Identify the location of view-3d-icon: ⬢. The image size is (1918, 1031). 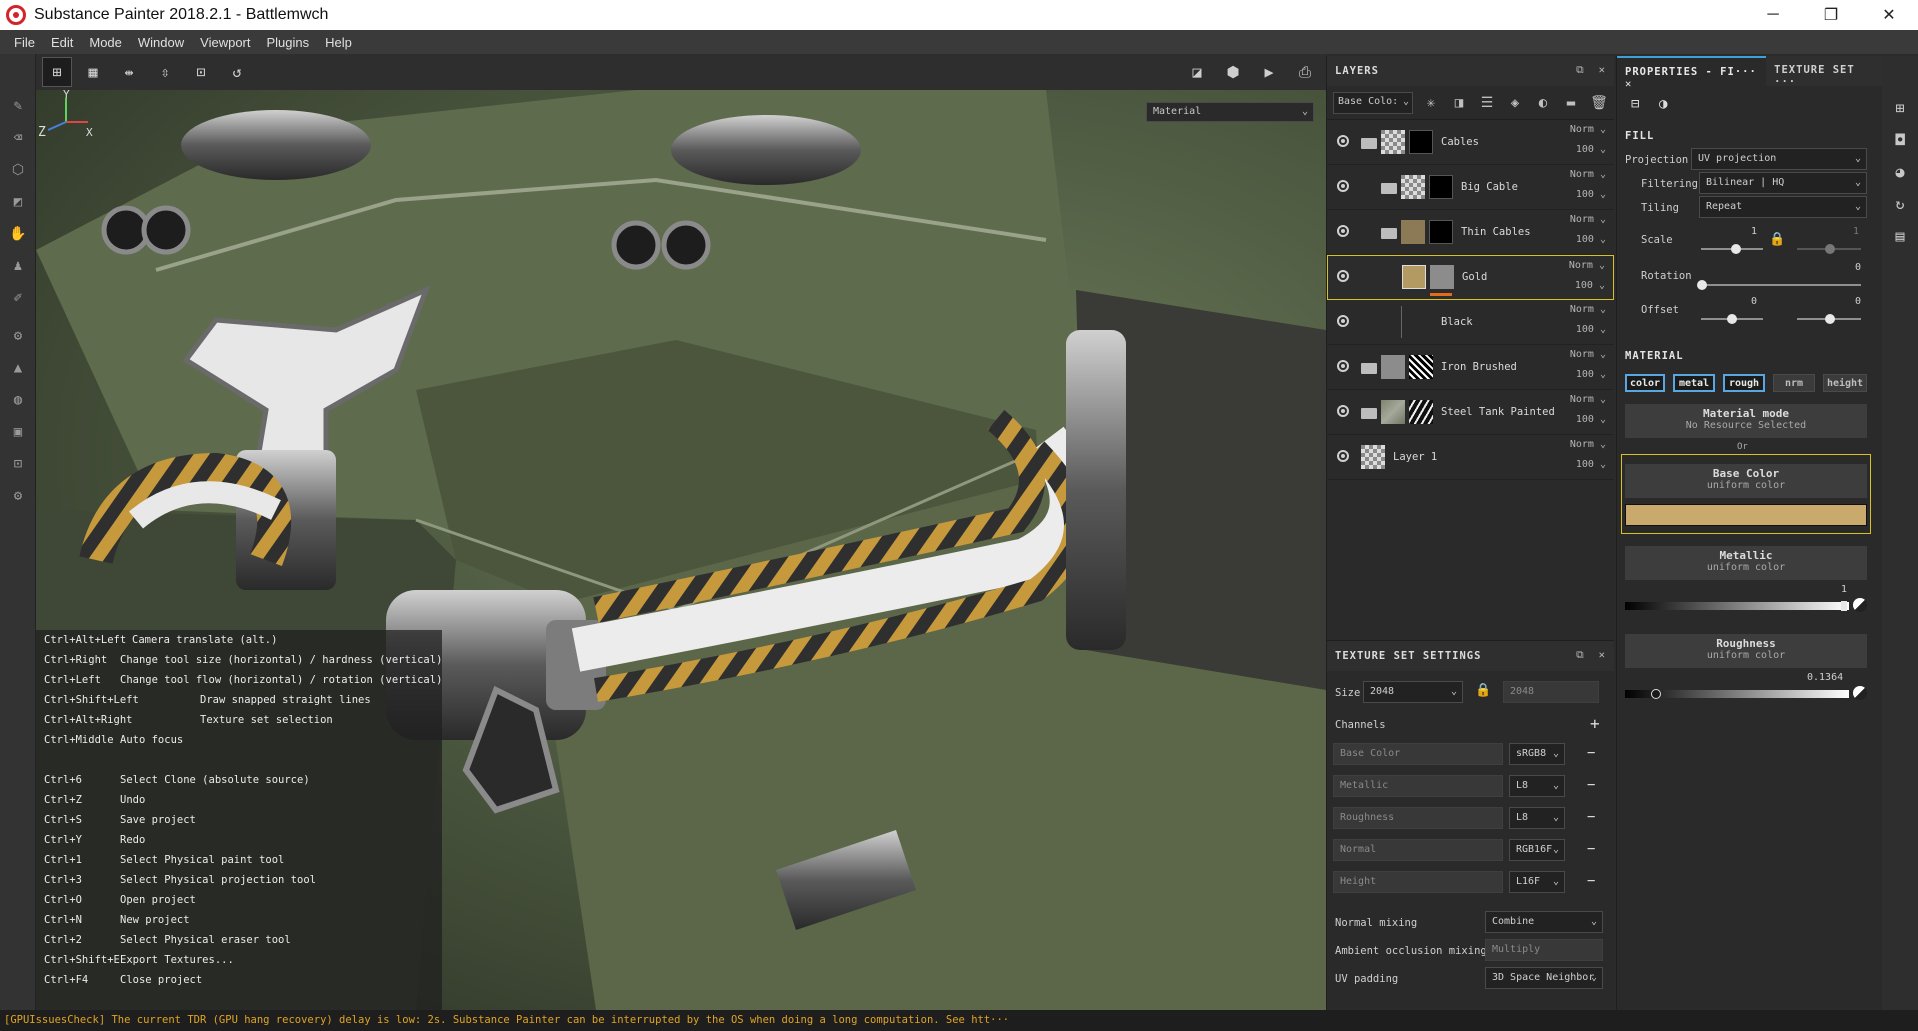
(1233, 72).